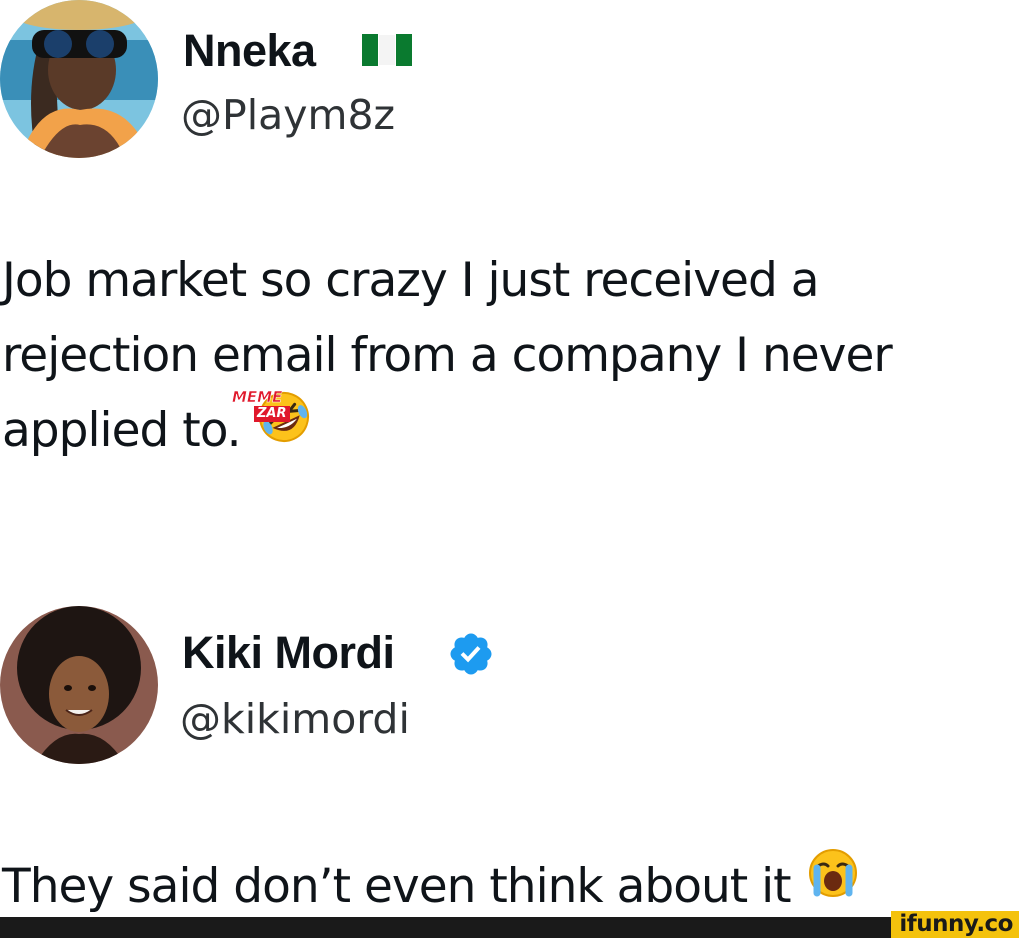  What do you see at coordinates (471, 654) in the screenshot?
I see `verified-badge-icon` at bounding box center [471, 654].